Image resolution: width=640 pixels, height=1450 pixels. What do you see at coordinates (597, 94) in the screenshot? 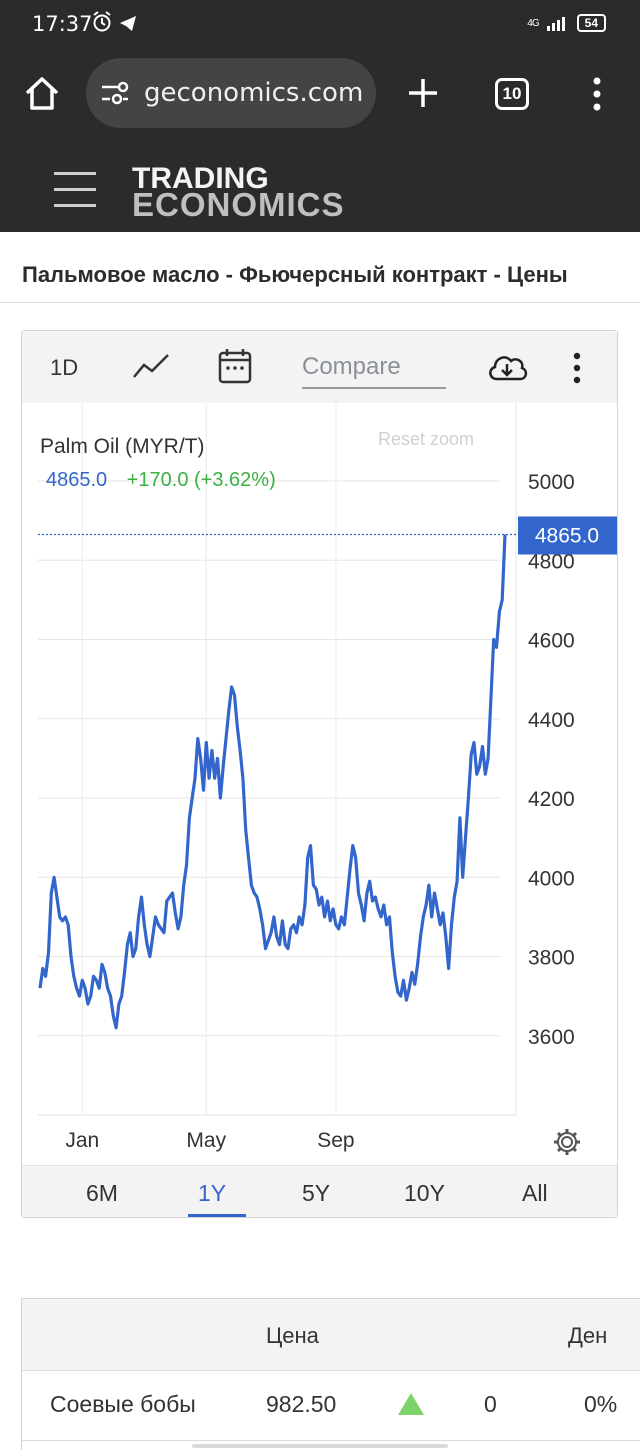
I see `browser-menu-icon` at bounding box center [597, 94].